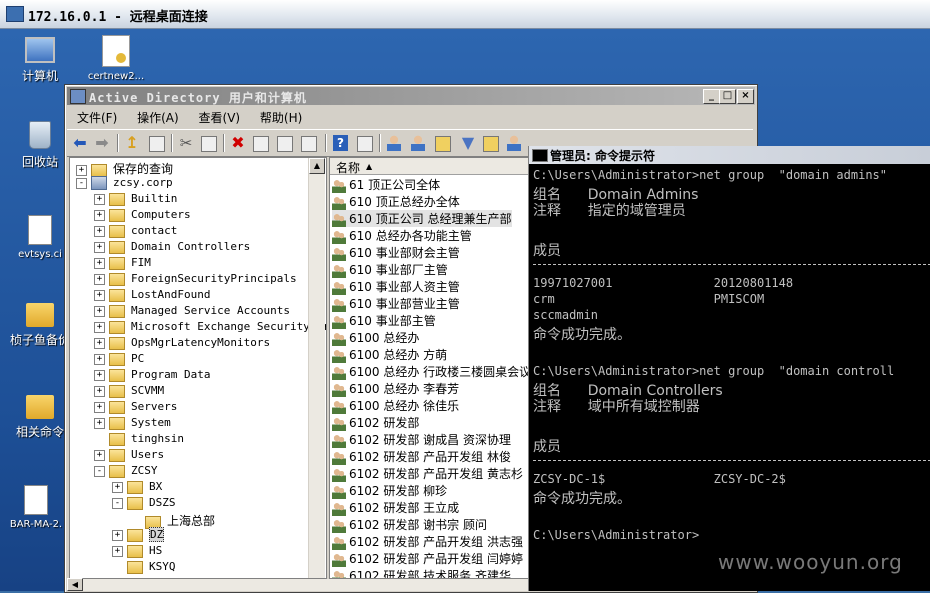  I want to click on list-item: 6102 研发部 技术服务 齐建华, so click(421, 572).